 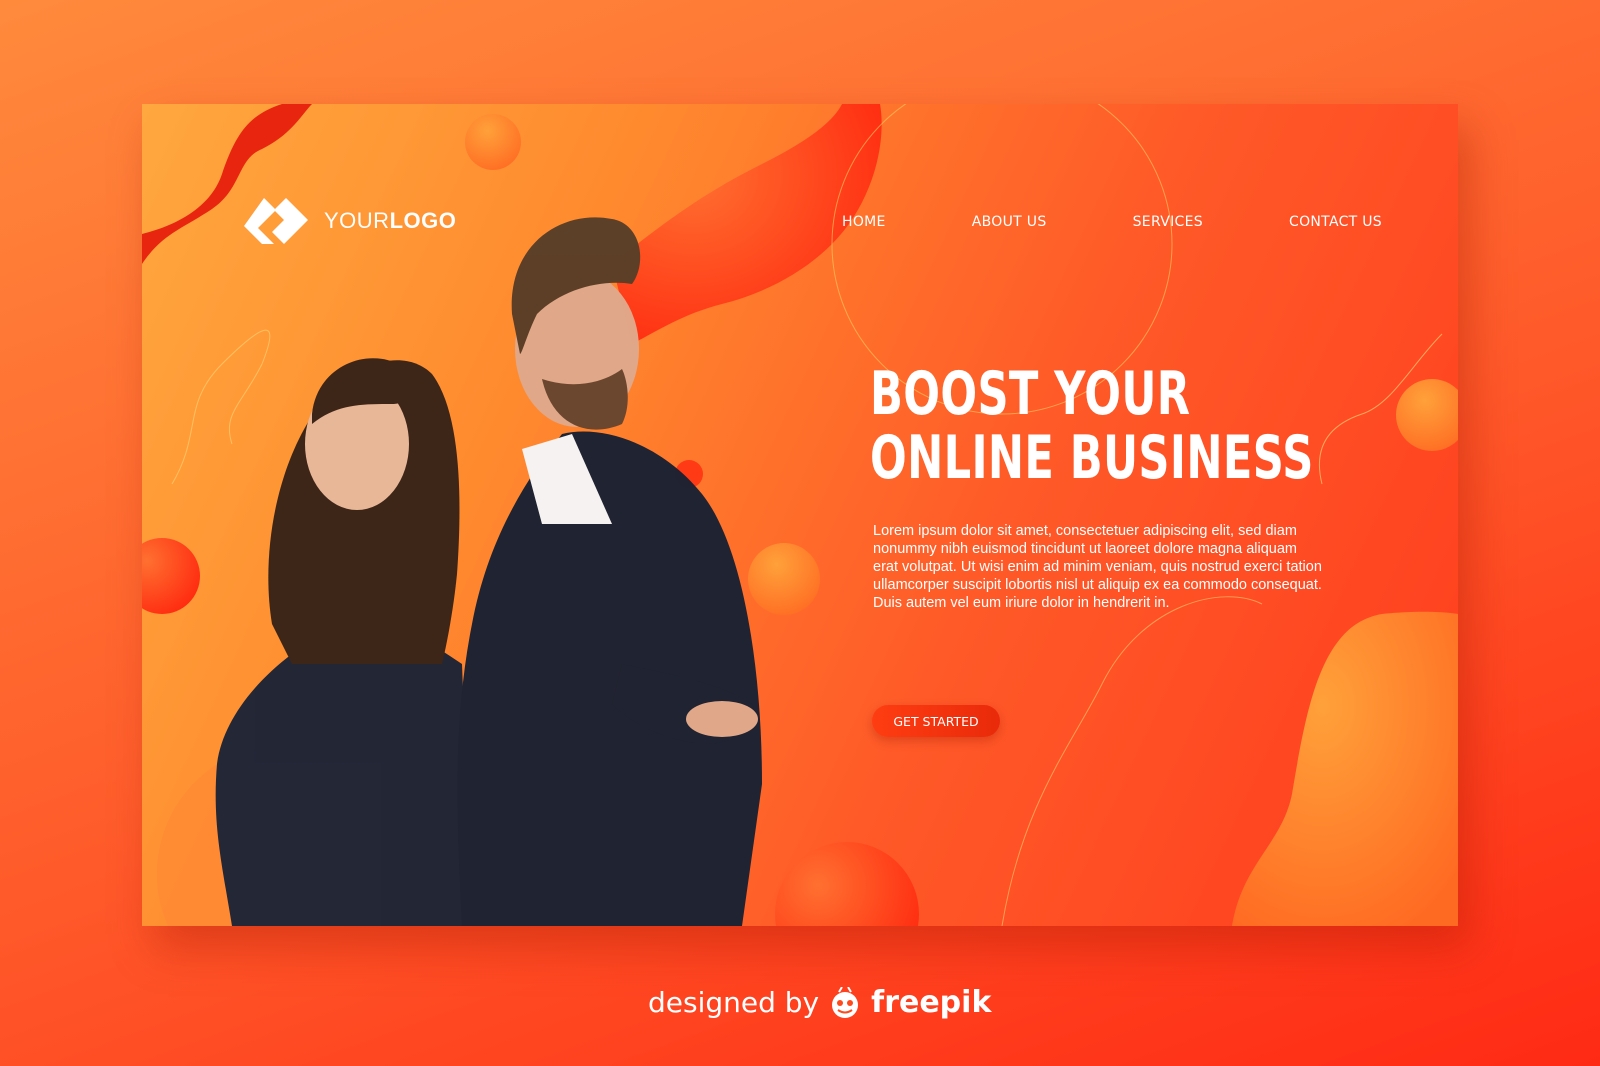 I want to click on logo-text-bold: LOGO, so click(x=423, y=220).